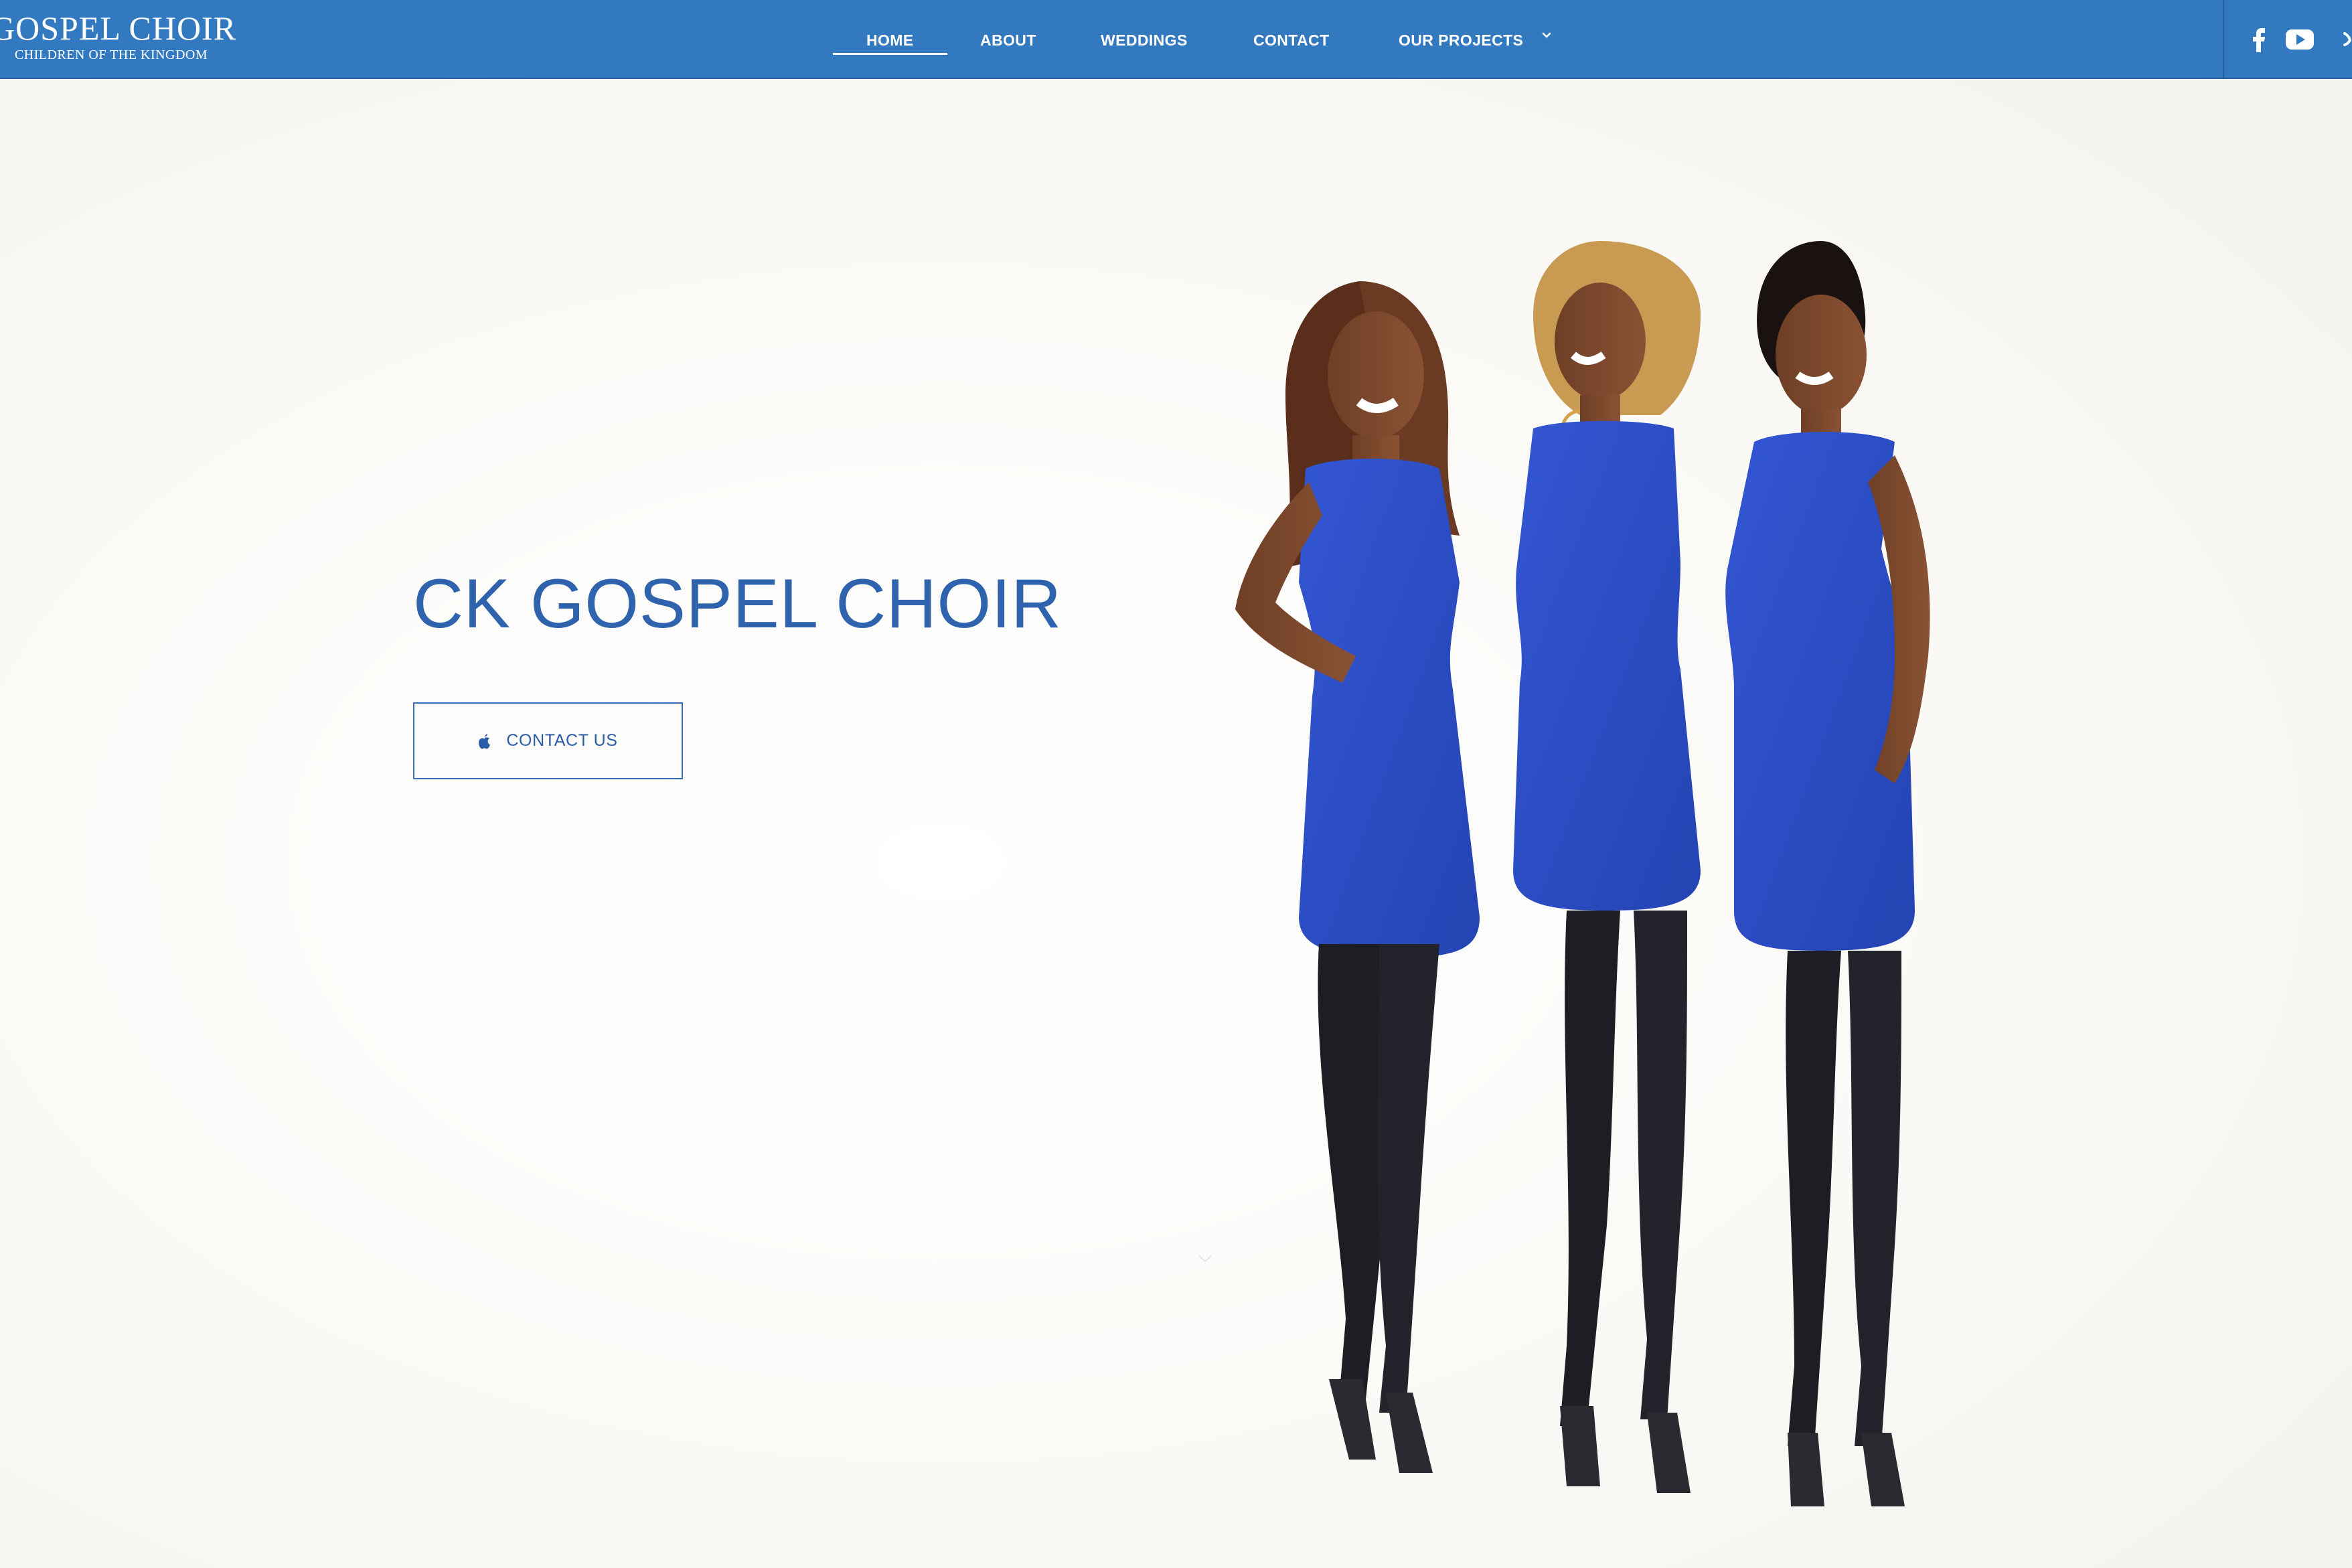 The width and height of the screenshot is (2352, 1568). Describe the element at coordinates (890, 41) in the screenshot. I see `nav-home: HOME` at that location.